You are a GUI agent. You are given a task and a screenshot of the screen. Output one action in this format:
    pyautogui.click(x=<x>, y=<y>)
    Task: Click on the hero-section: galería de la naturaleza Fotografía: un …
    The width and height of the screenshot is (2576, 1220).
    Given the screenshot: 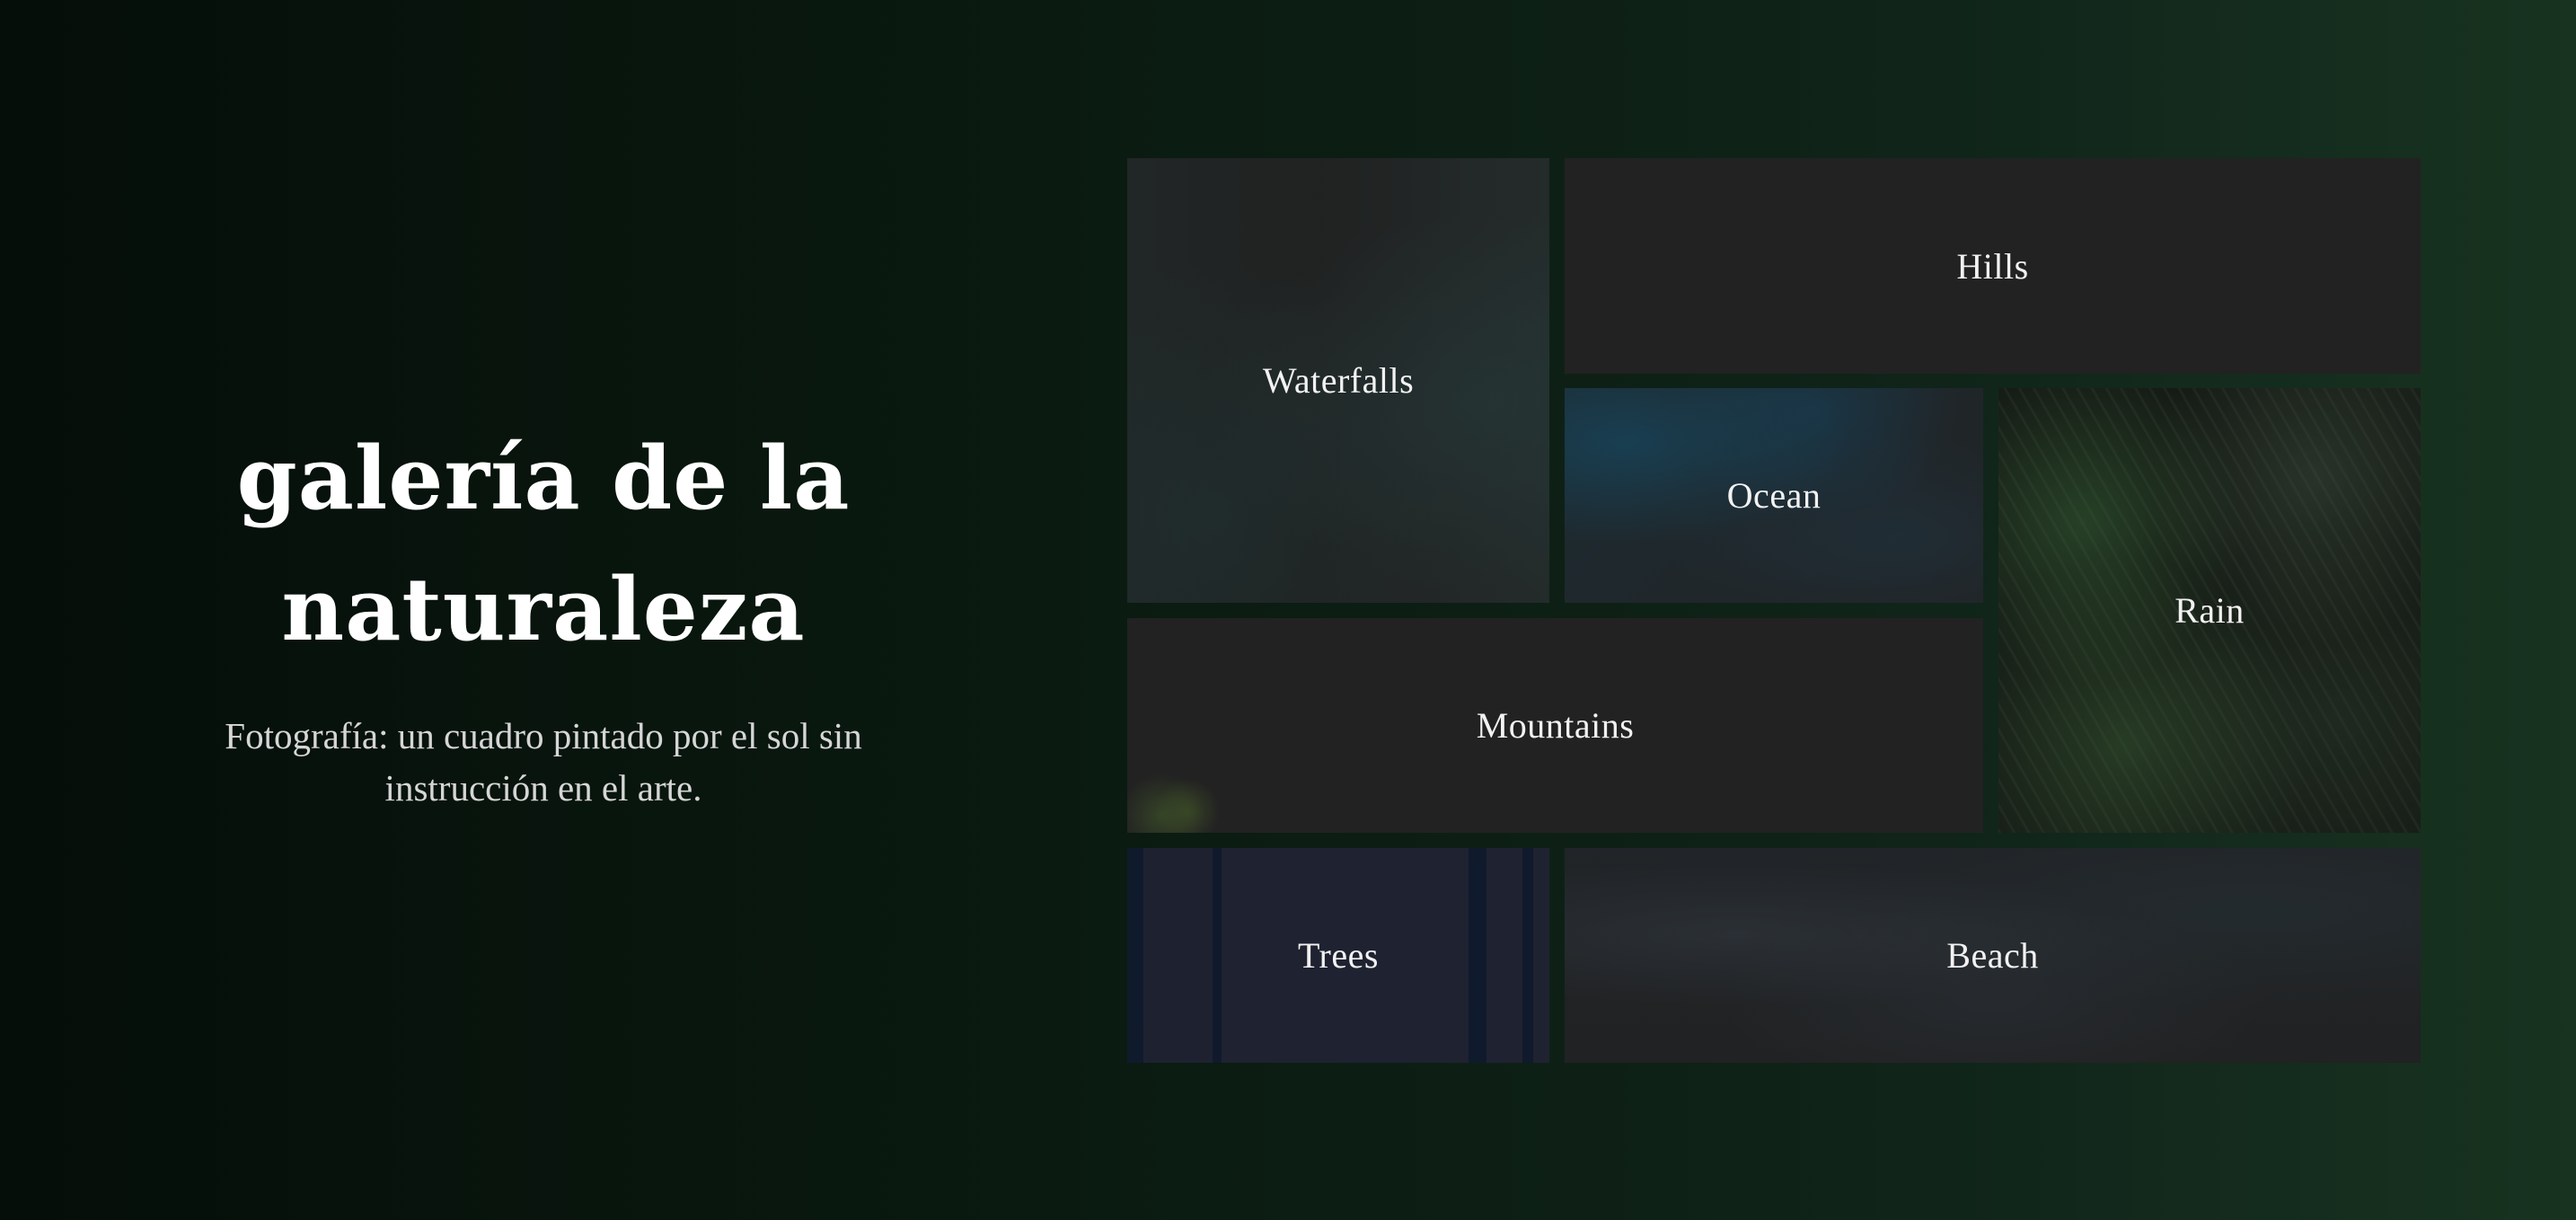 What is the action you would take?
    pyautogui.click(x=543, y=613)
    